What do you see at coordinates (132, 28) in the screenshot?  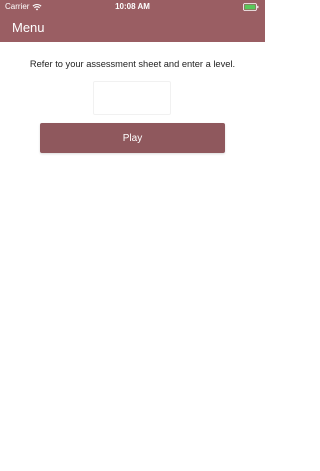 I see `nav-bar: Menu` at bounding box center [132, 28].